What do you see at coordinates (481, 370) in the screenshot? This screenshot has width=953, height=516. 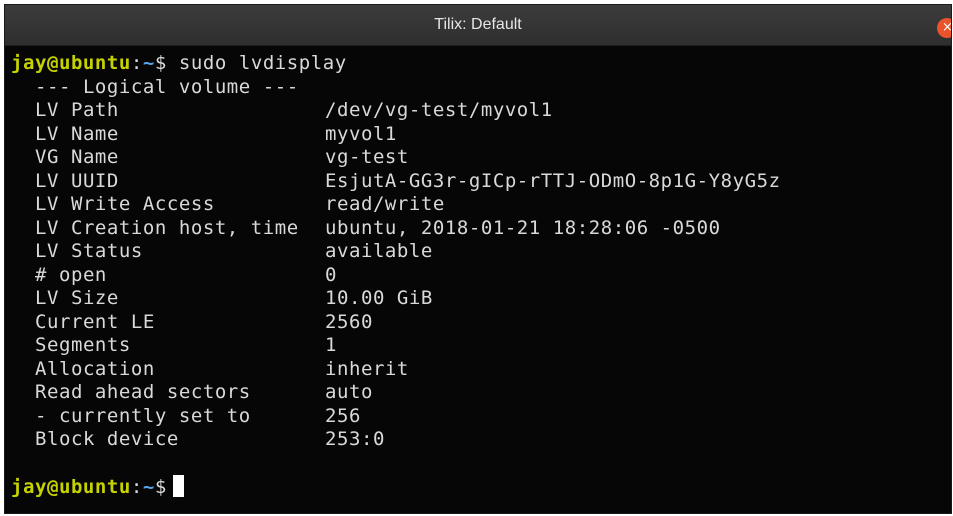 I see `attribute-row: Allocation inherit` at bounding box center [481, 370].